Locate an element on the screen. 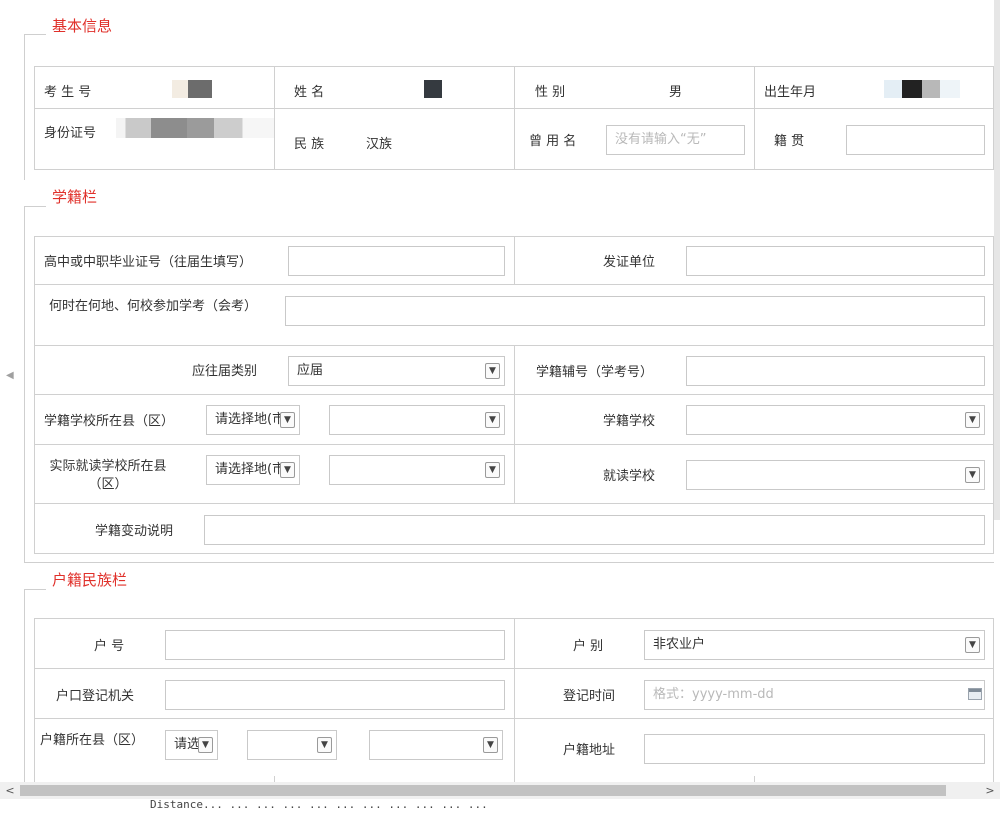 Image resolution: width=1000 pixels, height=813 pixels. hukou-type-value: 非农业户 is located at coordinates (679, 644).